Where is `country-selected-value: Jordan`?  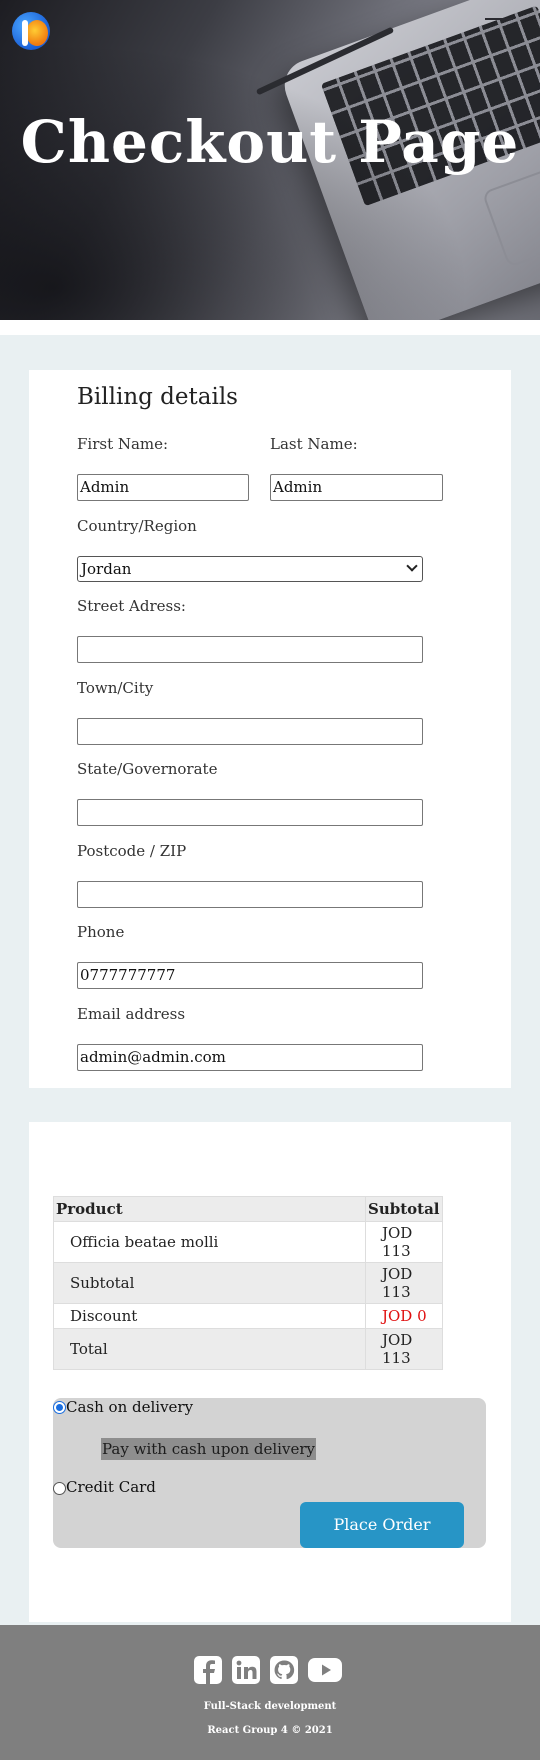
country-selected-value: Jordan is located at coordinates (106, 569).